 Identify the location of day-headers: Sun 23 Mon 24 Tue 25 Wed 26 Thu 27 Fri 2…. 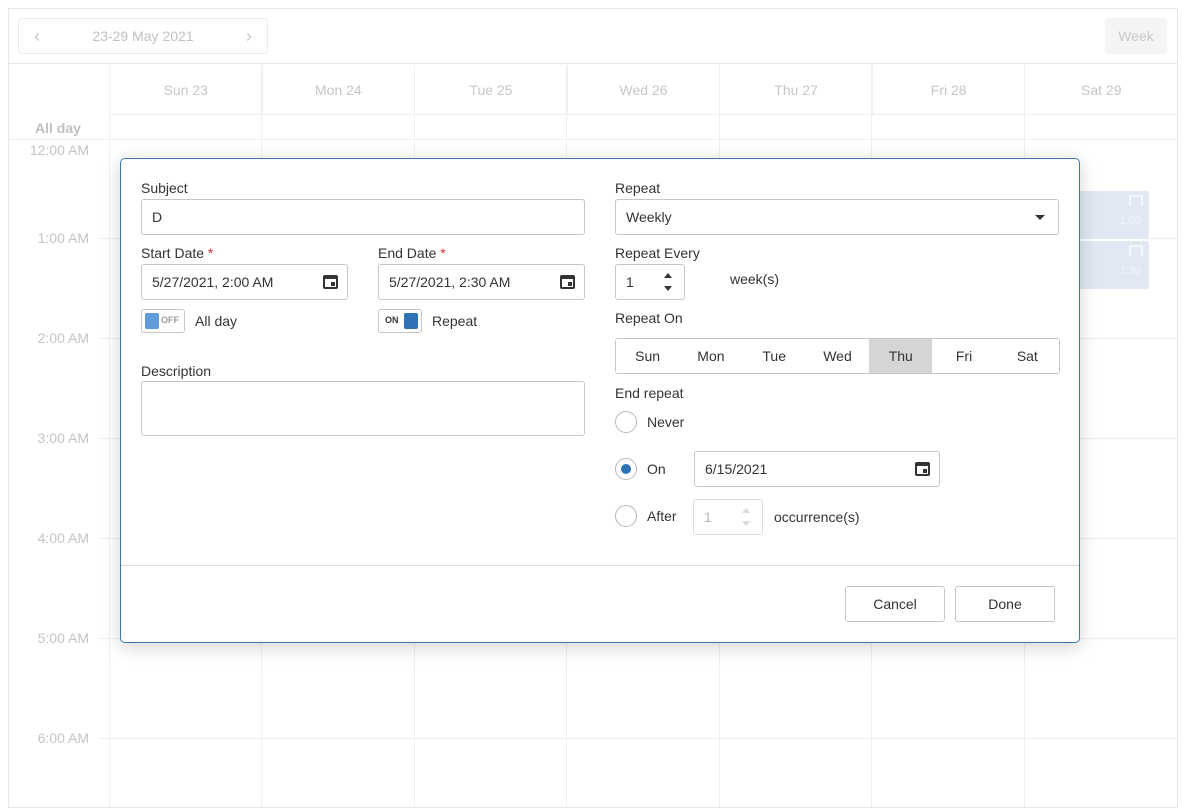
(643, 90).